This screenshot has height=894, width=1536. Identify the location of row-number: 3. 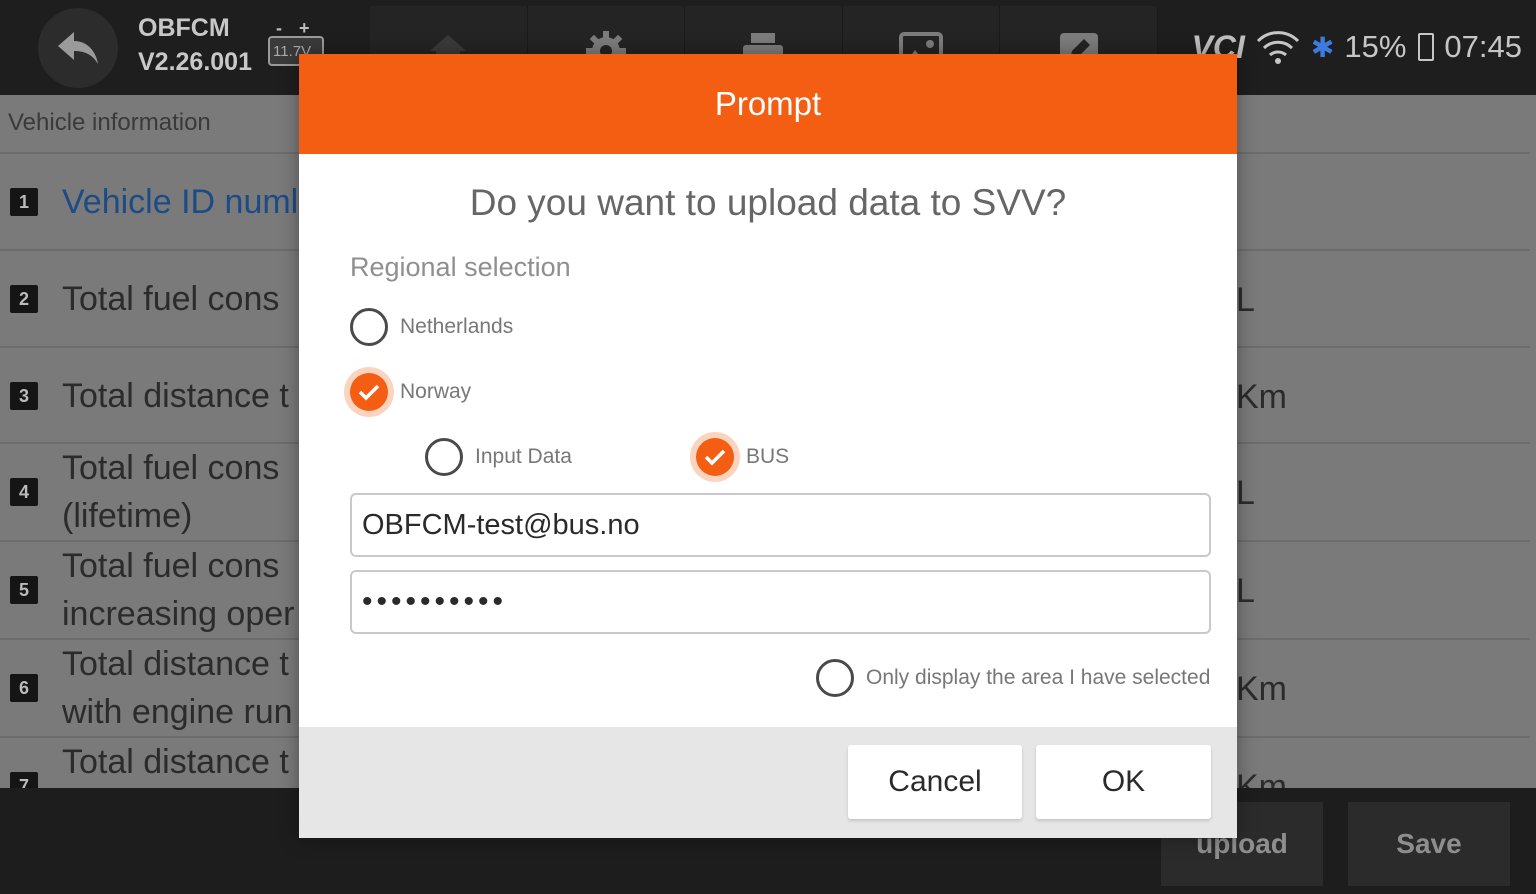
(24, 396).